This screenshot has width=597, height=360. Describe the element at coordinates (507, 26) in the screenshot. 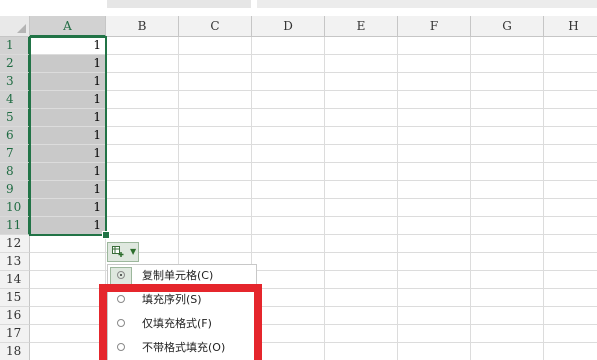

I see `column-header-g: G` at that location.